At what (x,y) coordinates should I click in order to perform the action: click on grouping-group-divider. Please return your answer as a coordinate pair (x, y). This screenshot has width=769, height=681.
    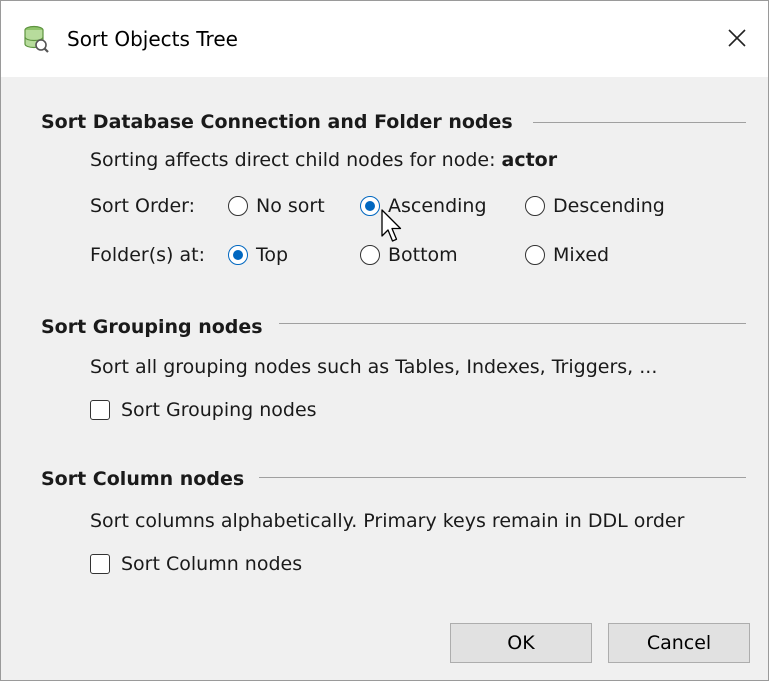
    Looking at the image, I should click on (512, 323).